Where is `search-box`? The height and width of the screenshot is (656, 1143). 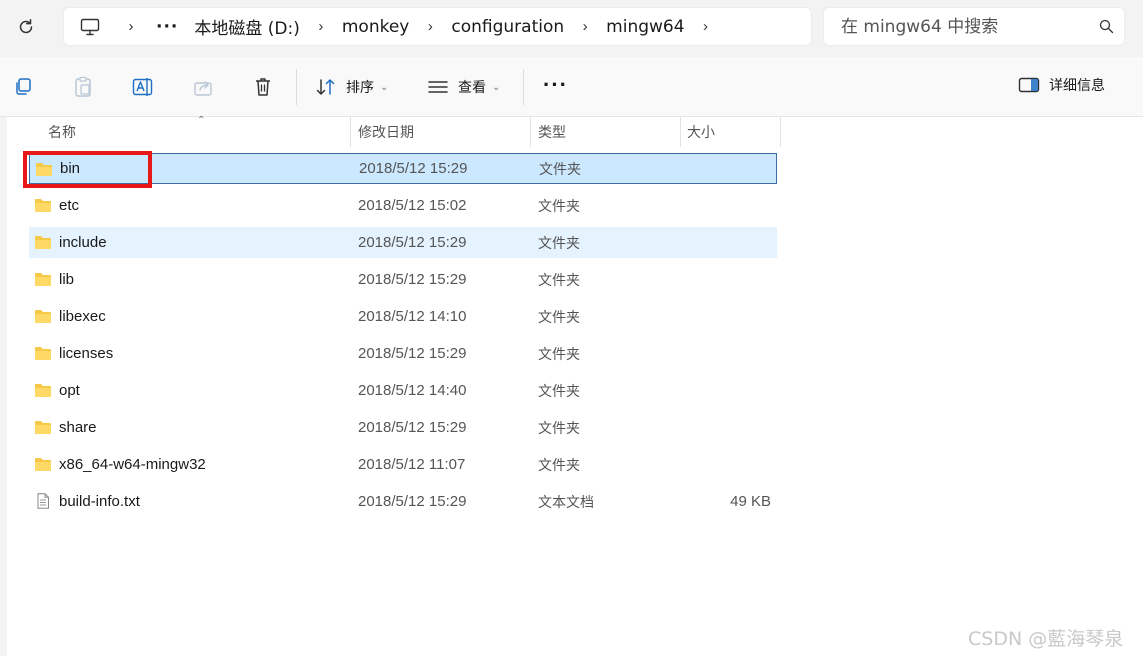 search-box is located at coordinates (974, 26).